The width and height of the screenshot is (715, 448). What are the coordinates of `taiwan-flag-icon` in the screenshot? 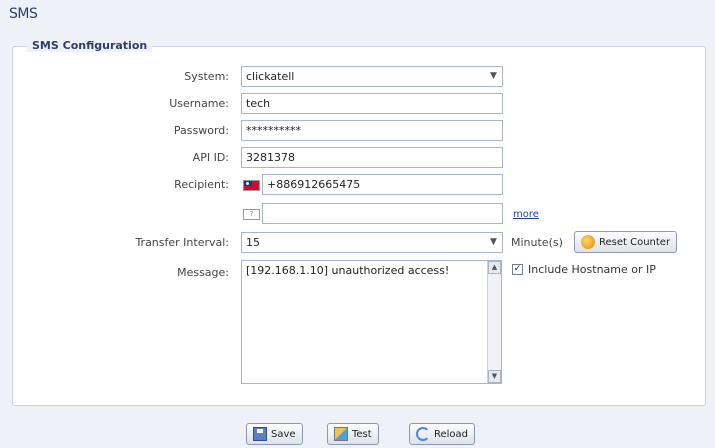 It's located at (251, 185).